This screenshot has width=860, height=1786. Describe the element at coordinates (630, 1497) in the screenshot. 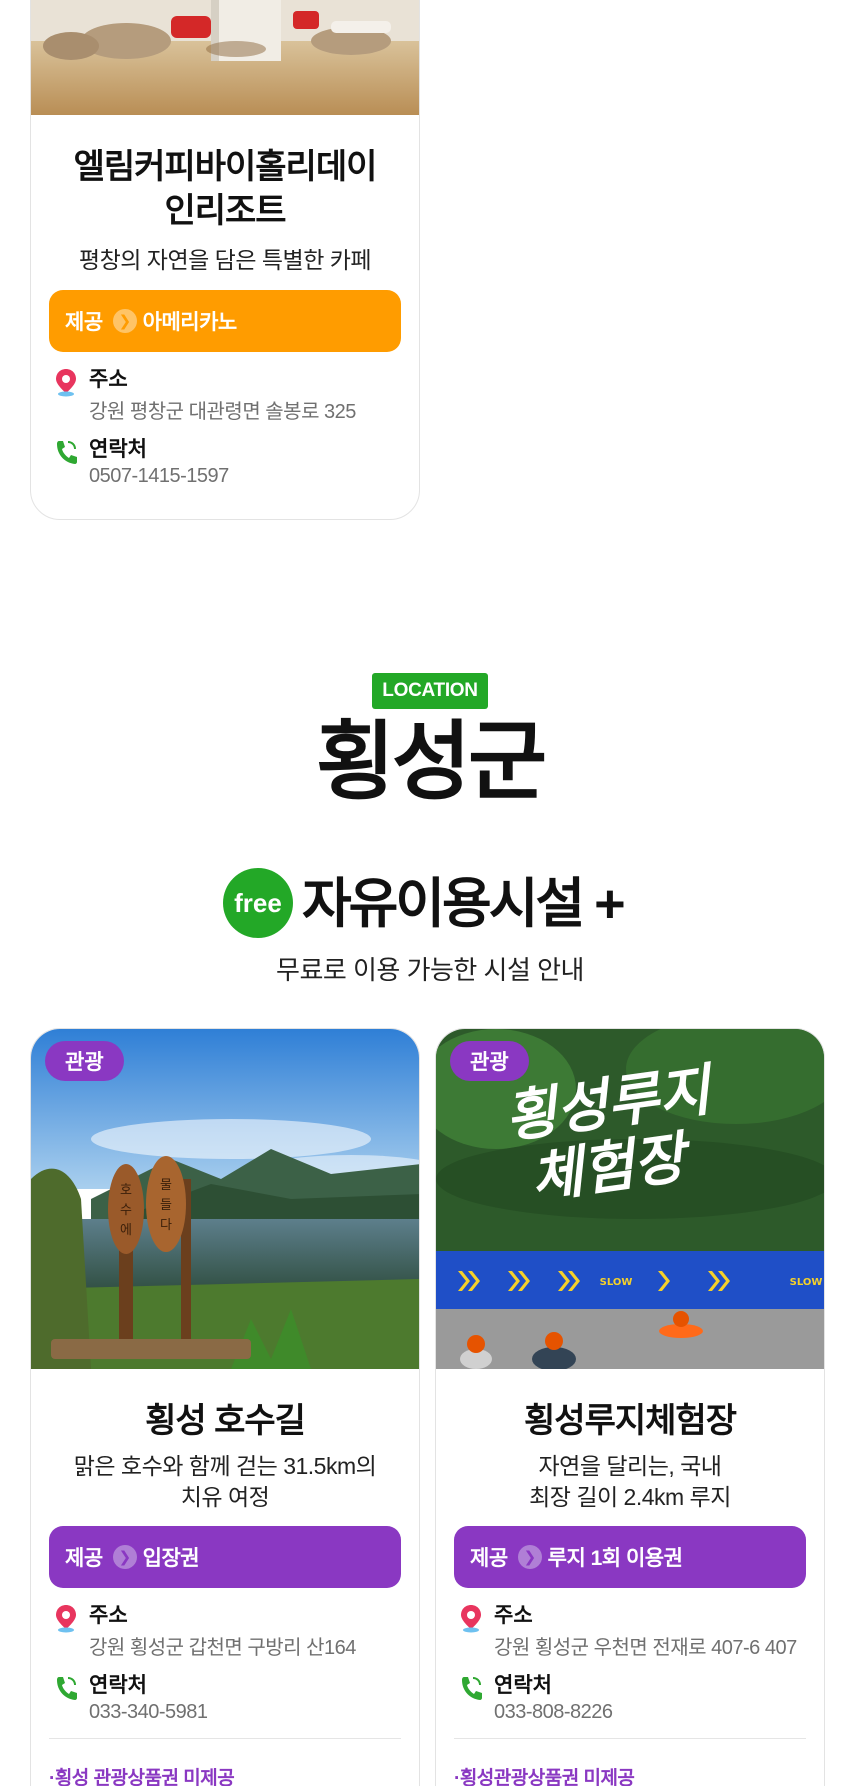

I see `facility-desc-line2: 최장 길이 2.4km 루지` at that location.